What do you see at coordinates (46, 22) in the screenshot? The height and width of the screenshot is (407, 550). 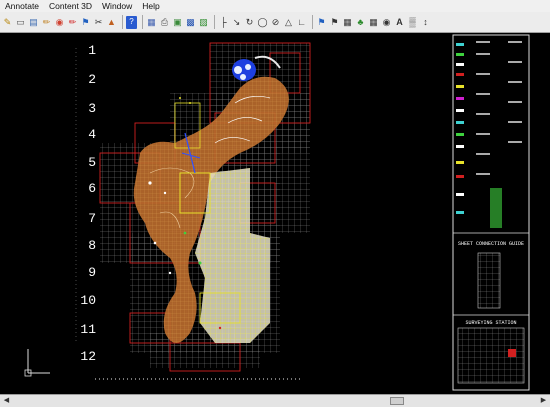 I see `brush-icon: ✏` at bounding box center [46, 22].